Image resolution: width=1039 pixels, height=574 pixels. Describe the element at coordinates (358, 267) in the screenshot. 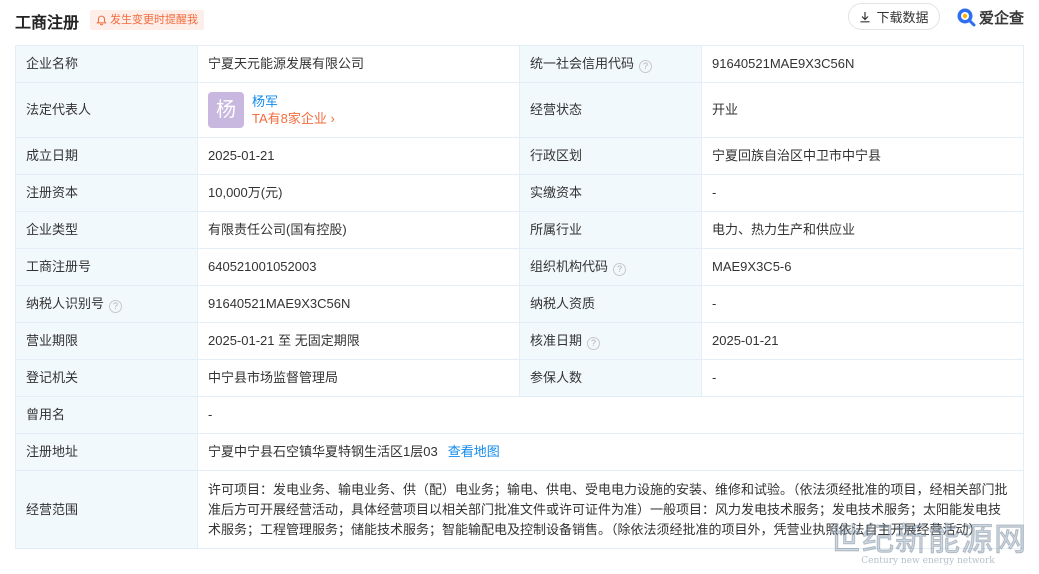

I see `value-registration-number: 640521001052003` at that location.